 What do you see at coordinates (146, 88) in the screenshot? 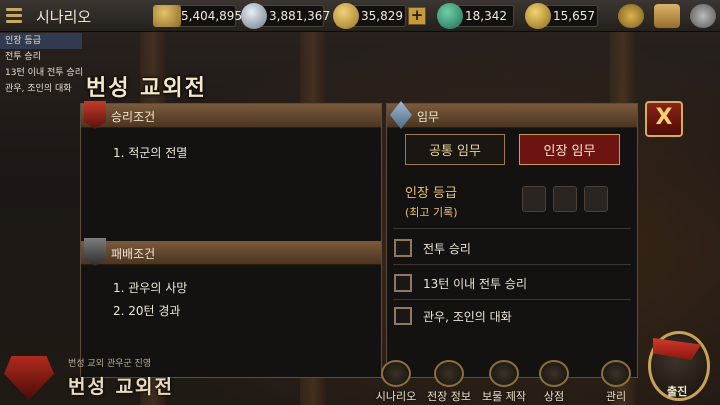
I see `dialog-title: 번성 교외전` at bounding box center [146, 88].